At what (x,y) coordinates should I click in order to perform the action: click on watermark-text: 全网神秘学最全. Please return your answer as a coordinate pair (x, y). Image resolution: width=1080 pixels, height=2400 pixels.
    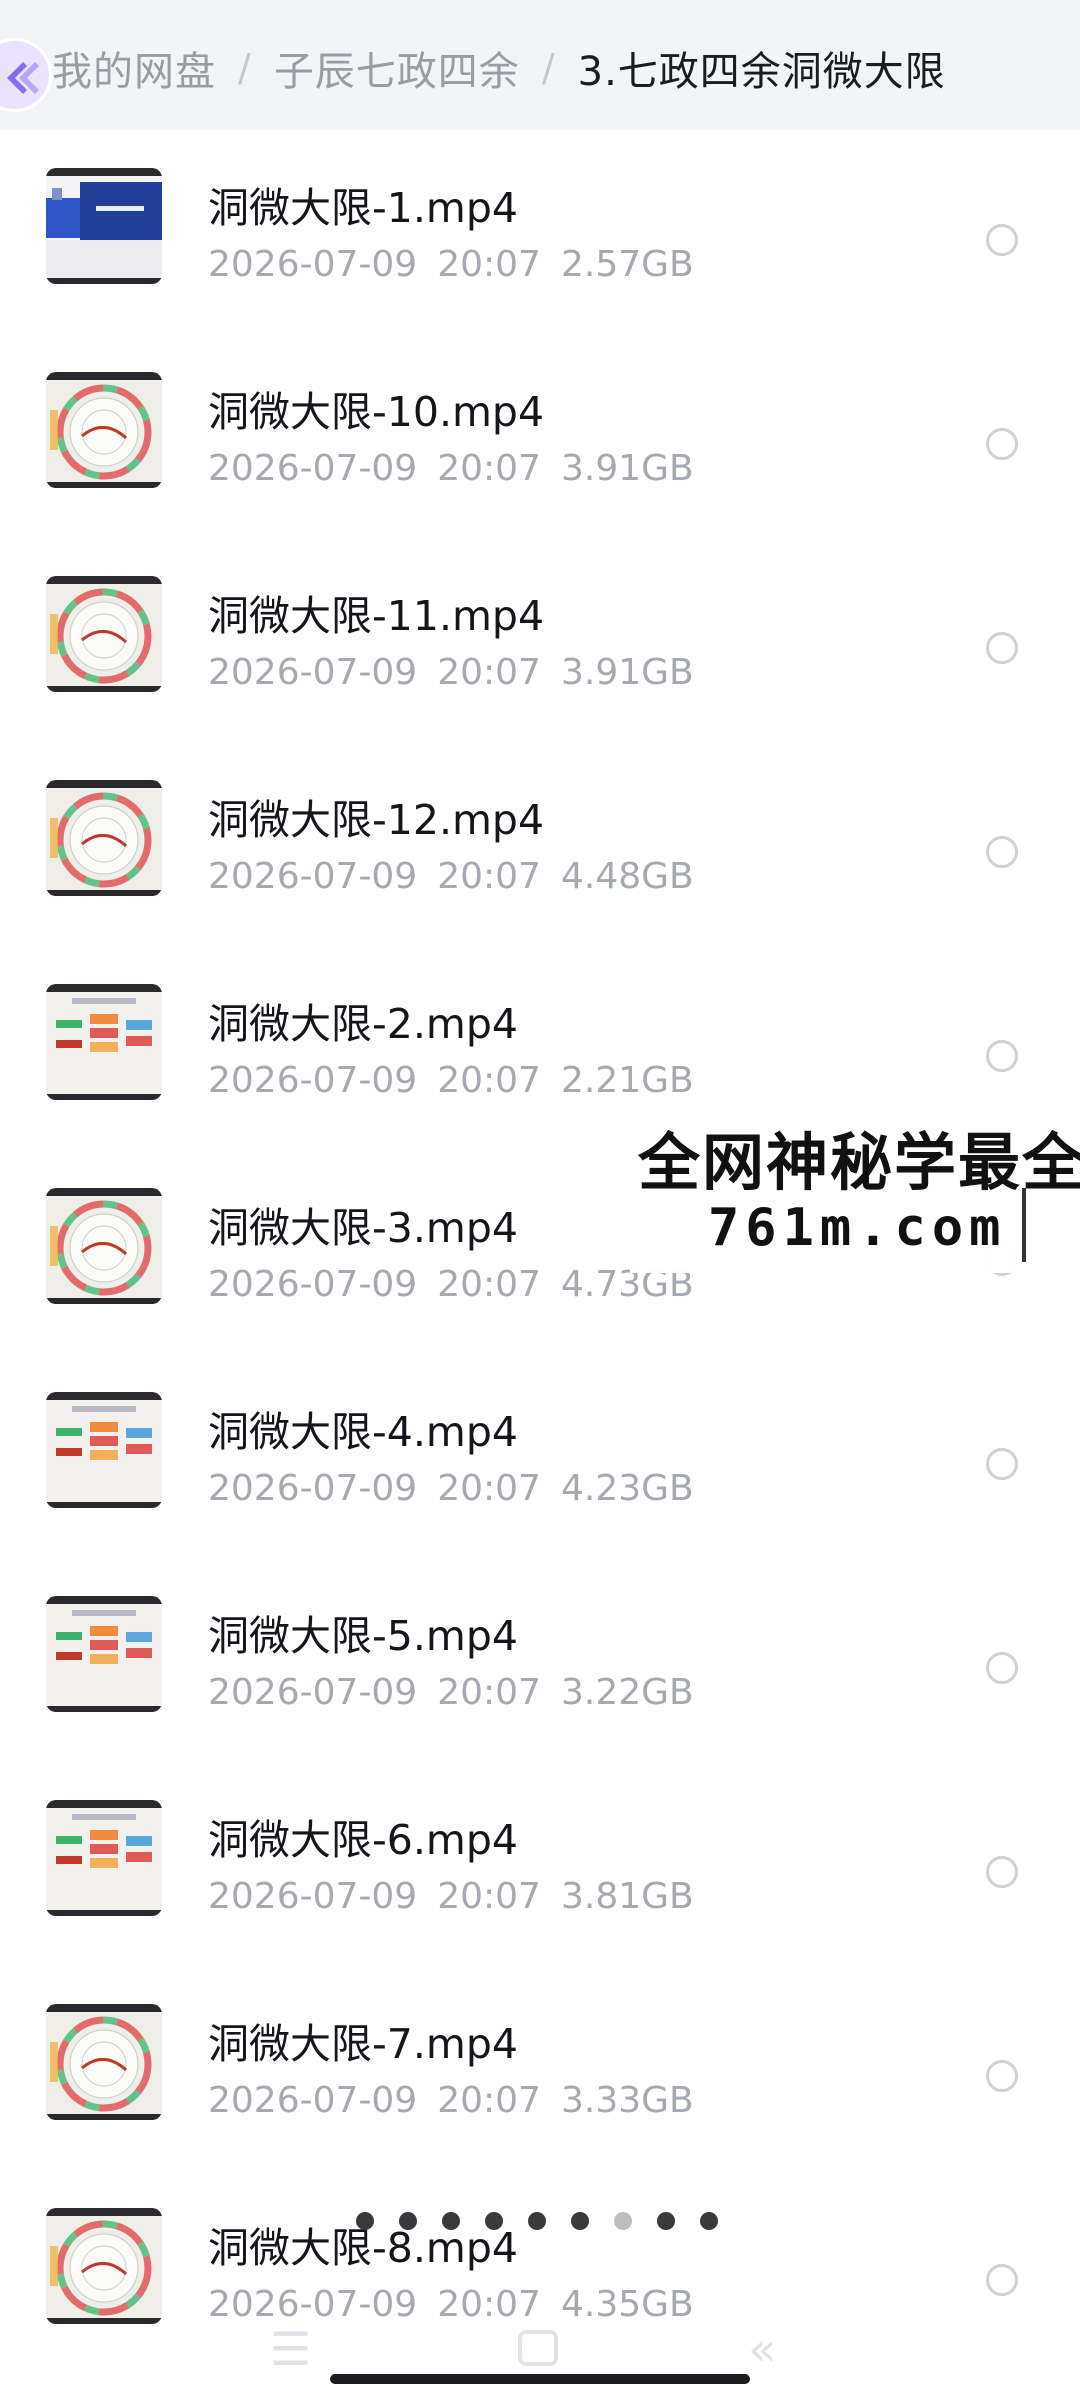
    Looking at the image, I should click on (859, 1162).